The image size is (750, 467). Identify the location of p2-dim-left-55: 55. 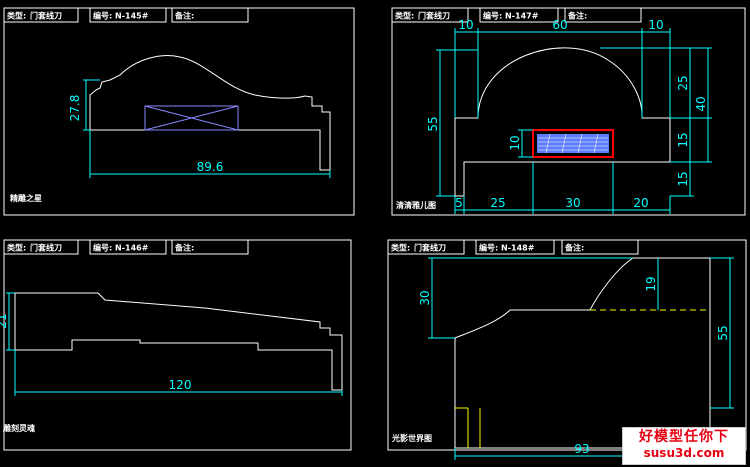
(433, 123).